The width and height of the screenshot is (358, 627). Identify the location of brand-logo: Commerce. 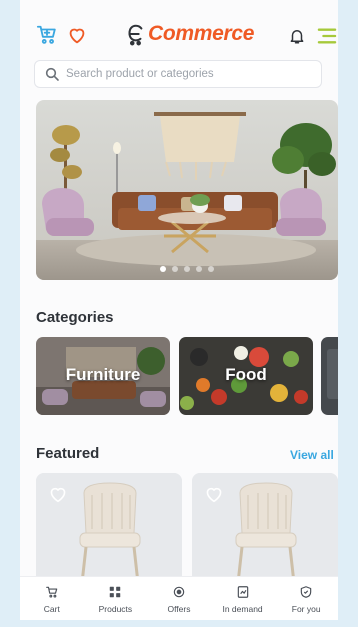
(189, 34).